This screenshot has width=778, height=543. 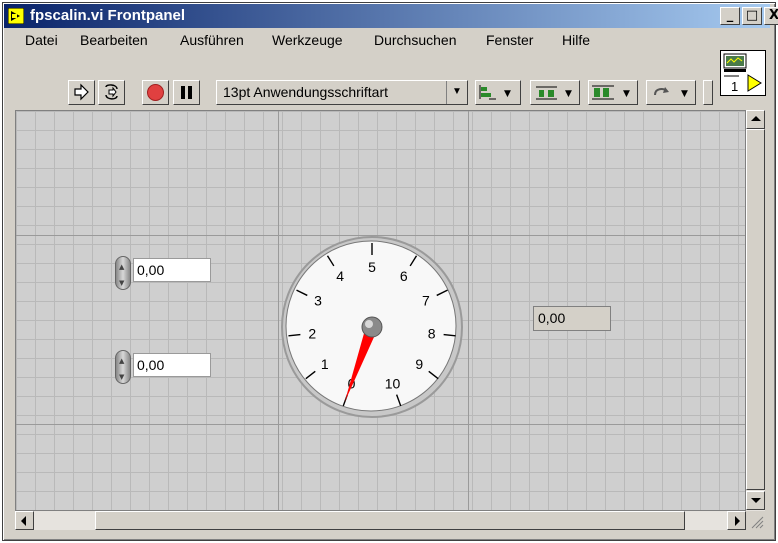 What do you see at coordinates (307, 40) in the screenshot?
I see `menu-werkzeuge: Werkzeuge` at bounding box center [307, 40].